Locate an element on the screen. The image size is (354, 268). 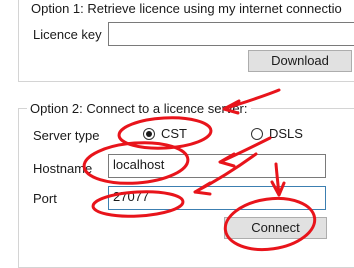
radio-cst-indicator is located at coordinates (149, 134).